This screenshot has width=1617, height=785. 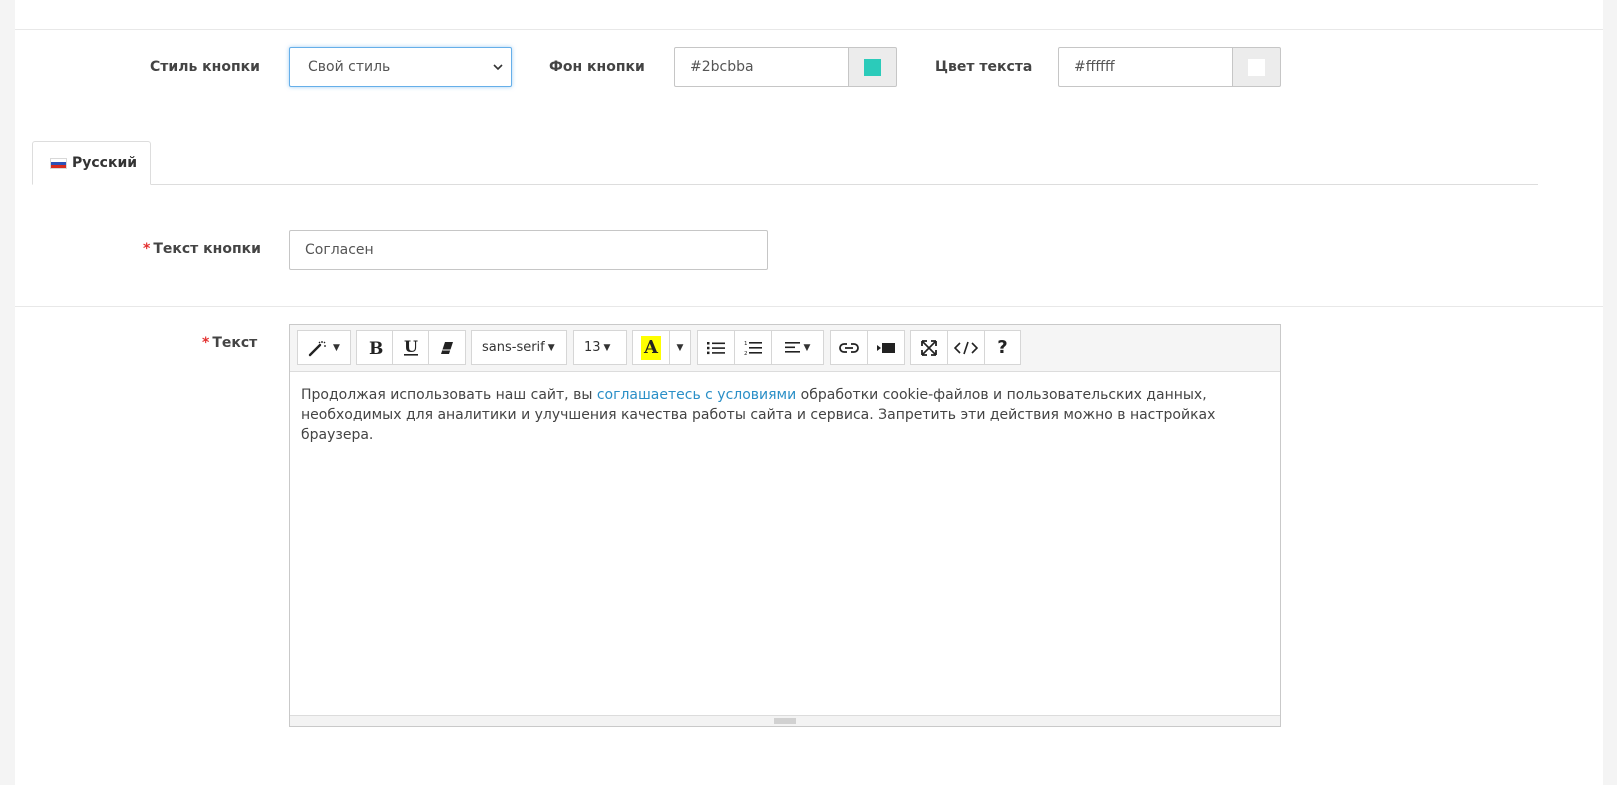 I want to click on paragraph-align-dropdown: ▼, so click(x=797, y=347).